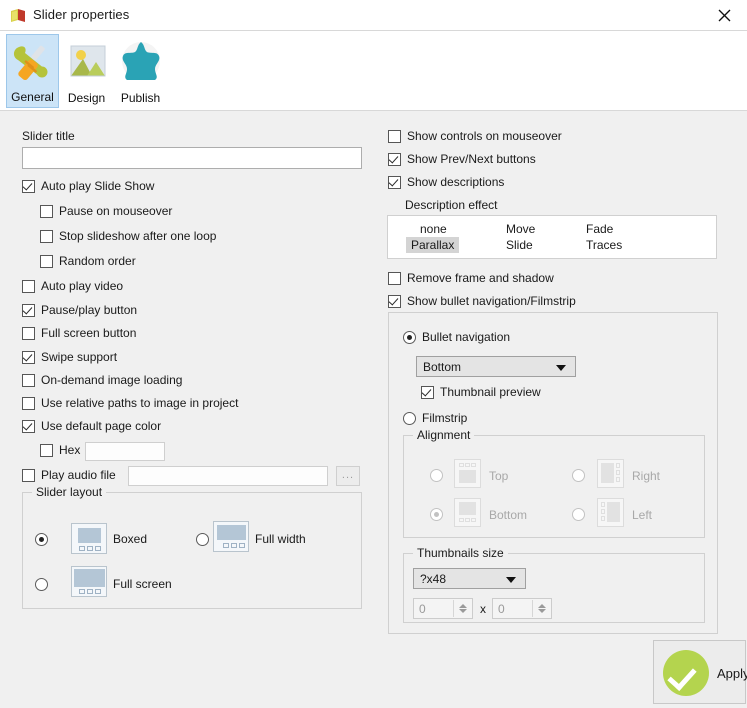 The height and width of the screenshot is (708, 747). Describe the element at coordinates (522, 608) in the screenshot. I see `thumb-height-spinner: 0` at that location.